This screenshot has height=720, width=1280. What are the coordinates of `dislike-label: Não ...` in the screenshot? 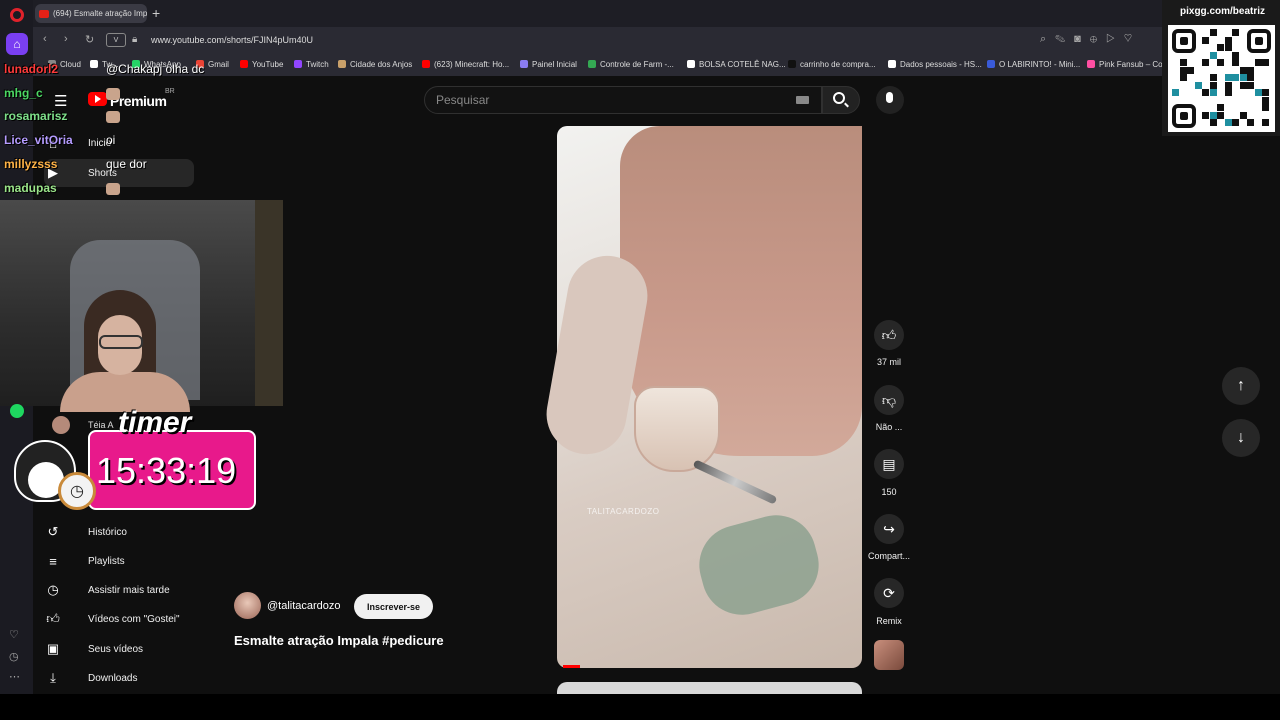 It's located at (889, 427).